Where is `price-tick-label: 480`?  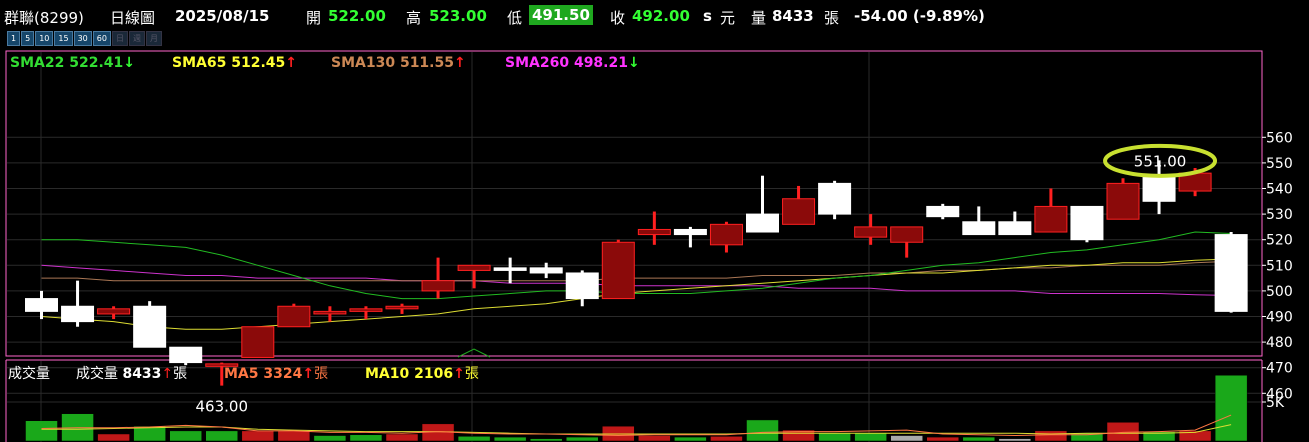
price-tick-label: 480 is located at coordinates (1279, 343).